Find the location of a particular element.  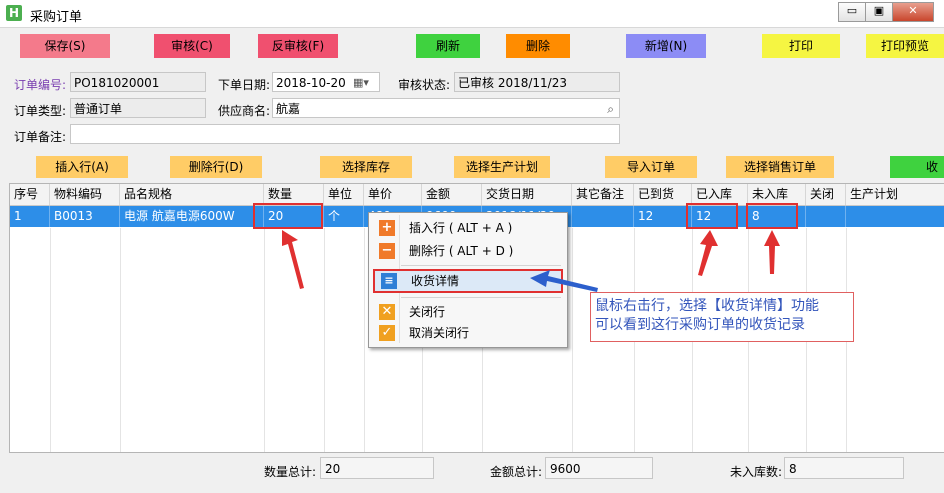

window-title: 采购订单 is located at coordinates (56, 17).